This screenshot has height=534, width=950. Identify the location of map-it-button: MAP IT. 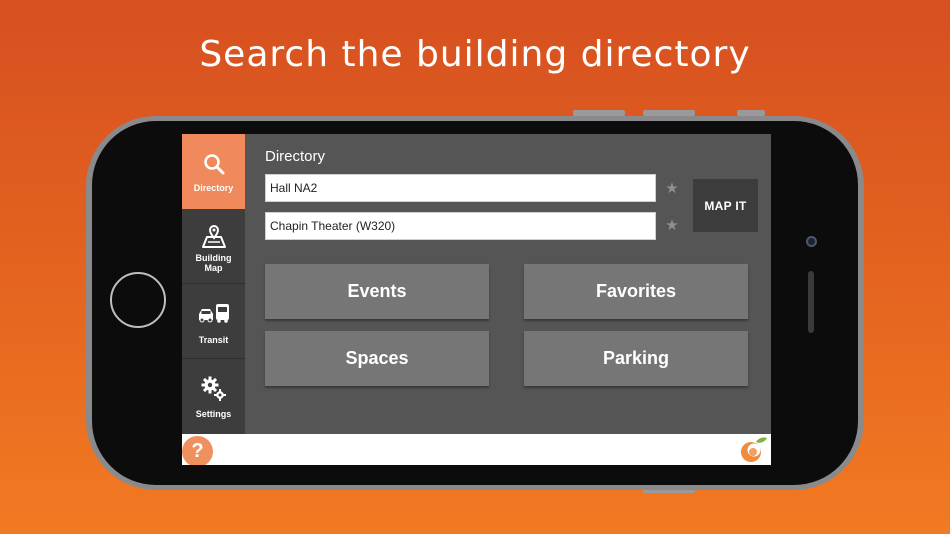
(725, 205).